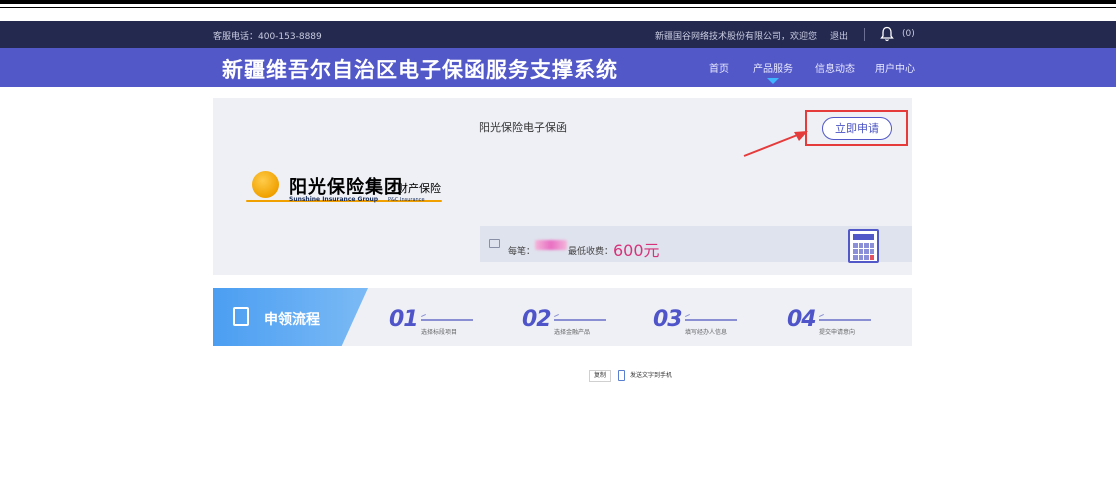  I want to click on product-name: 阳光保险电子保函, so click(523, 127).